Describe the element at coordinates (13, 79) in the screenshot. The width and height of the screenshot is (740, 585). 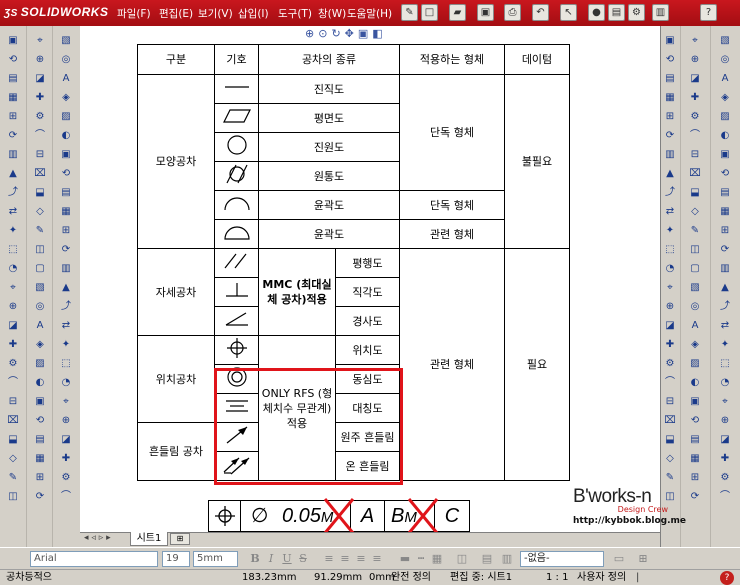
I see `left-tool-0-2-icon: ▤` at that location.